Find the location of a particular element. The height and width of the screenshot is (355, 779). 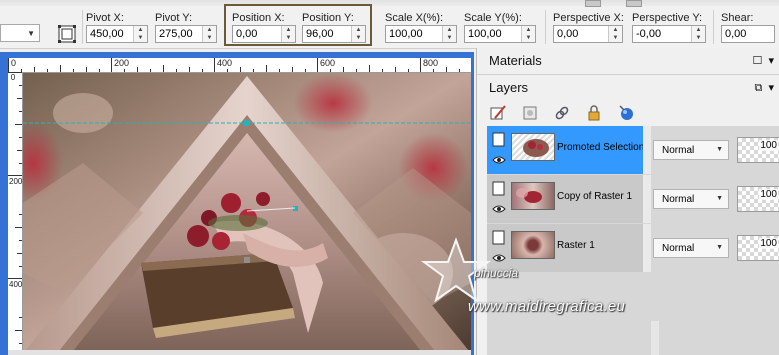

layer-name-cell: Promoted Selection is located at coordinates (566, 150).